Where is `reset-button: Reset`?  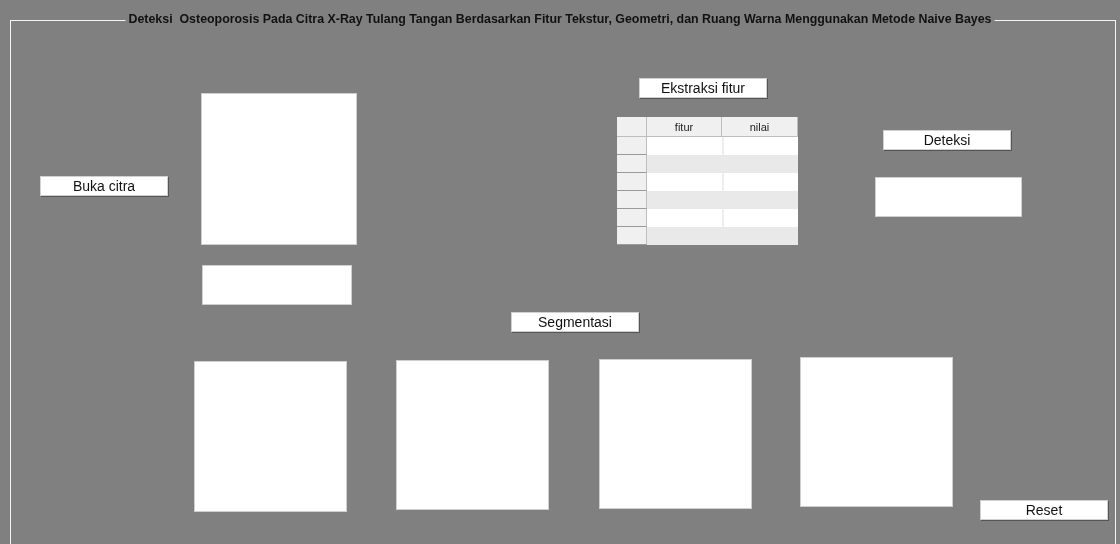
reset-button: Reset is located at coordinates (1044, 510).